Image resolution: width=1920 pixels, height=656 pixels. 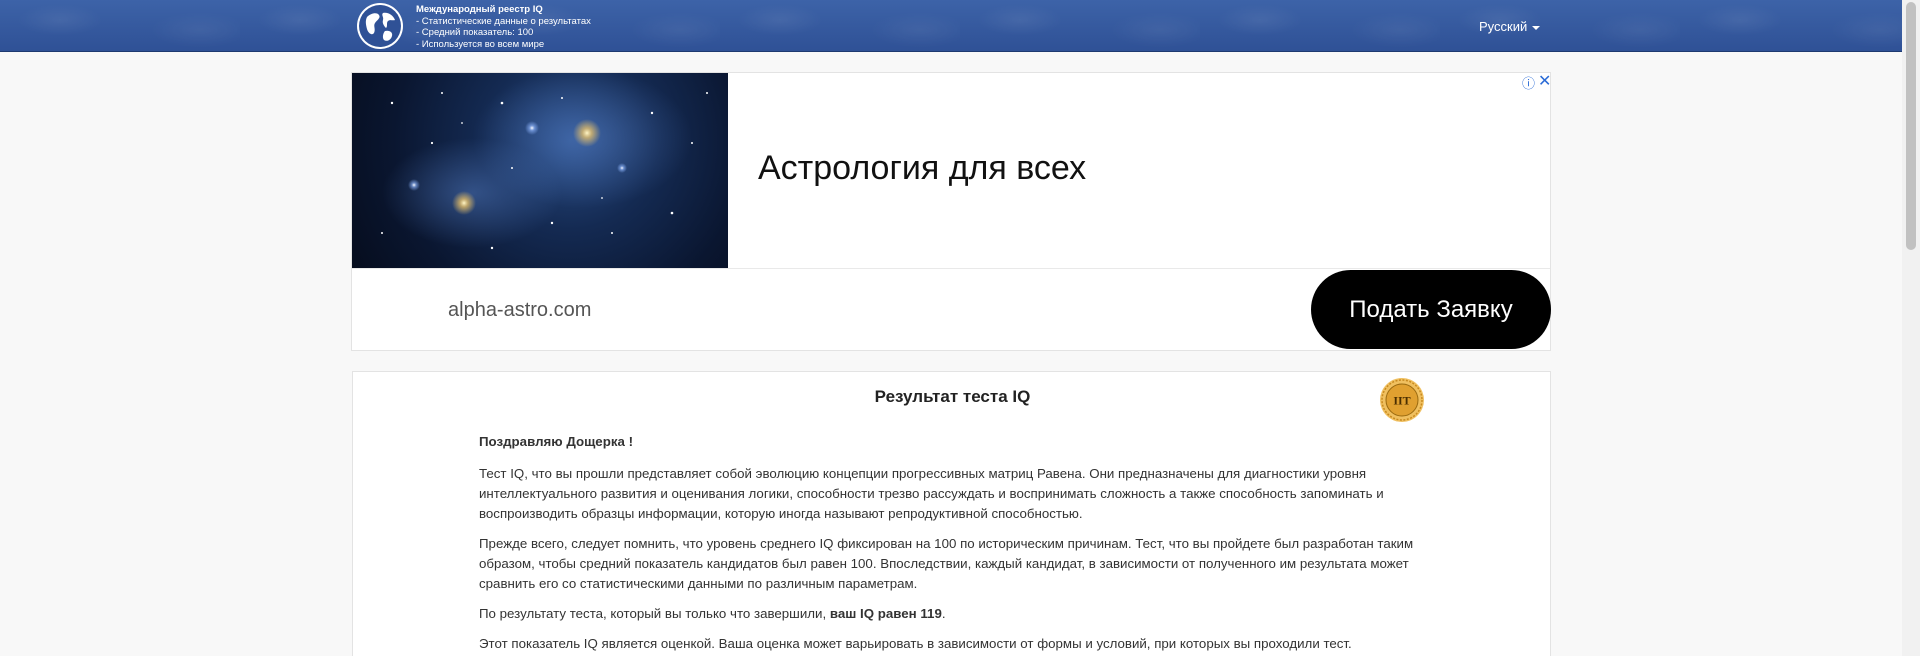 What do you see at coordinates (1911, 328) in the screenshot?
I see `page-scrollbar` at bounding box center [1911, 328].